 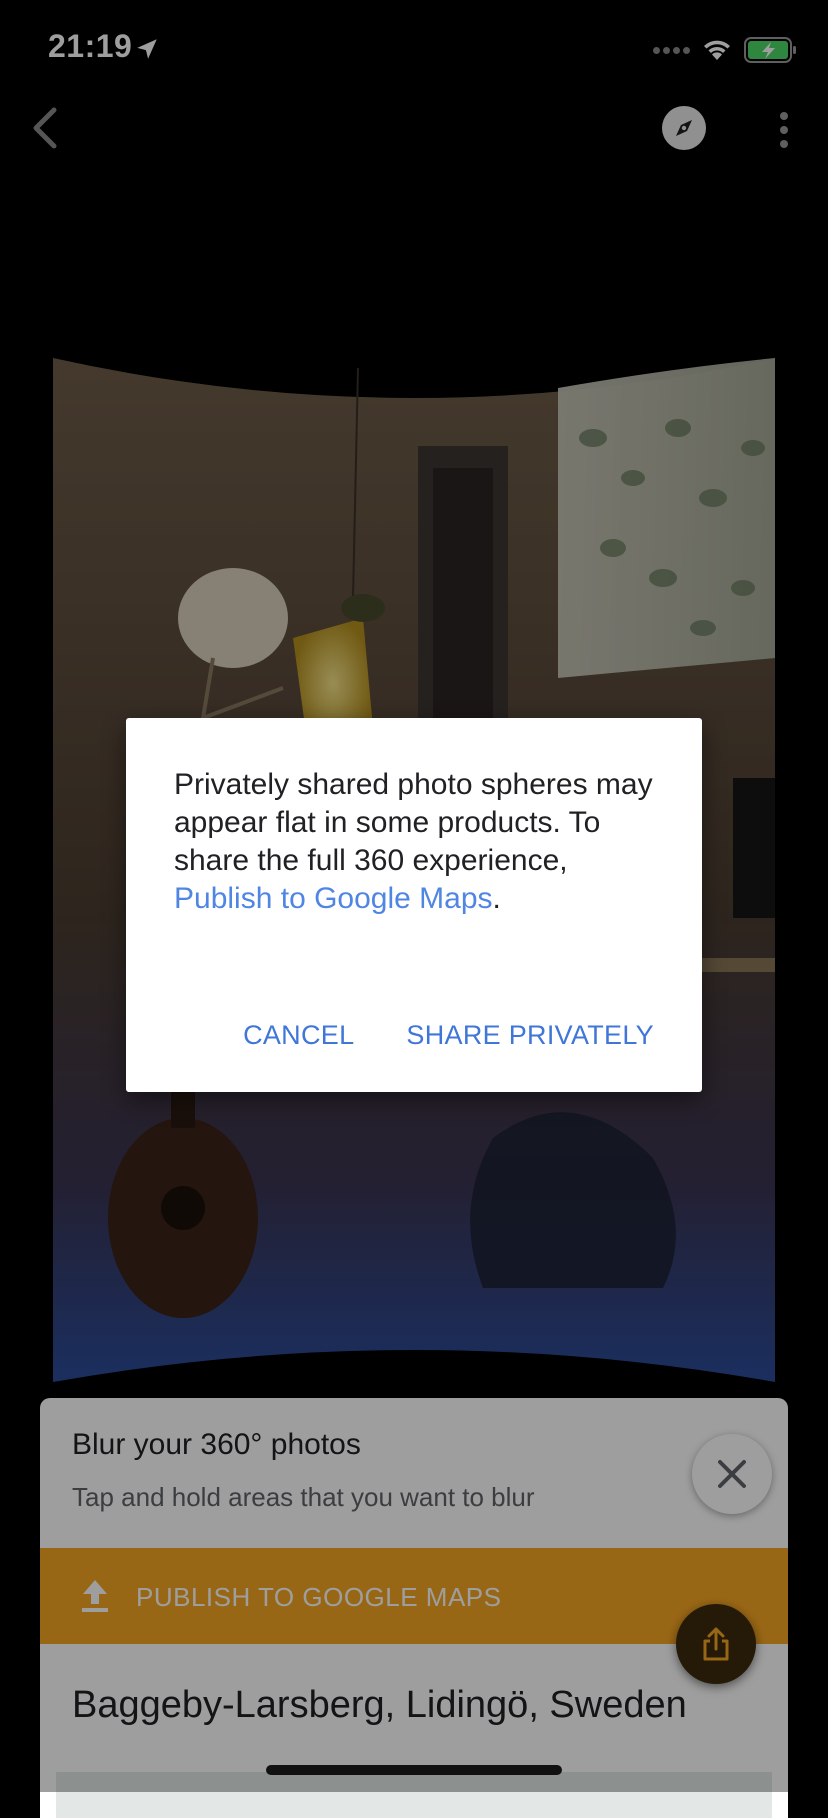 I want to click on blur-subtitle: Tap and hold areas that you want to blur, so click(x=303, y=1497).